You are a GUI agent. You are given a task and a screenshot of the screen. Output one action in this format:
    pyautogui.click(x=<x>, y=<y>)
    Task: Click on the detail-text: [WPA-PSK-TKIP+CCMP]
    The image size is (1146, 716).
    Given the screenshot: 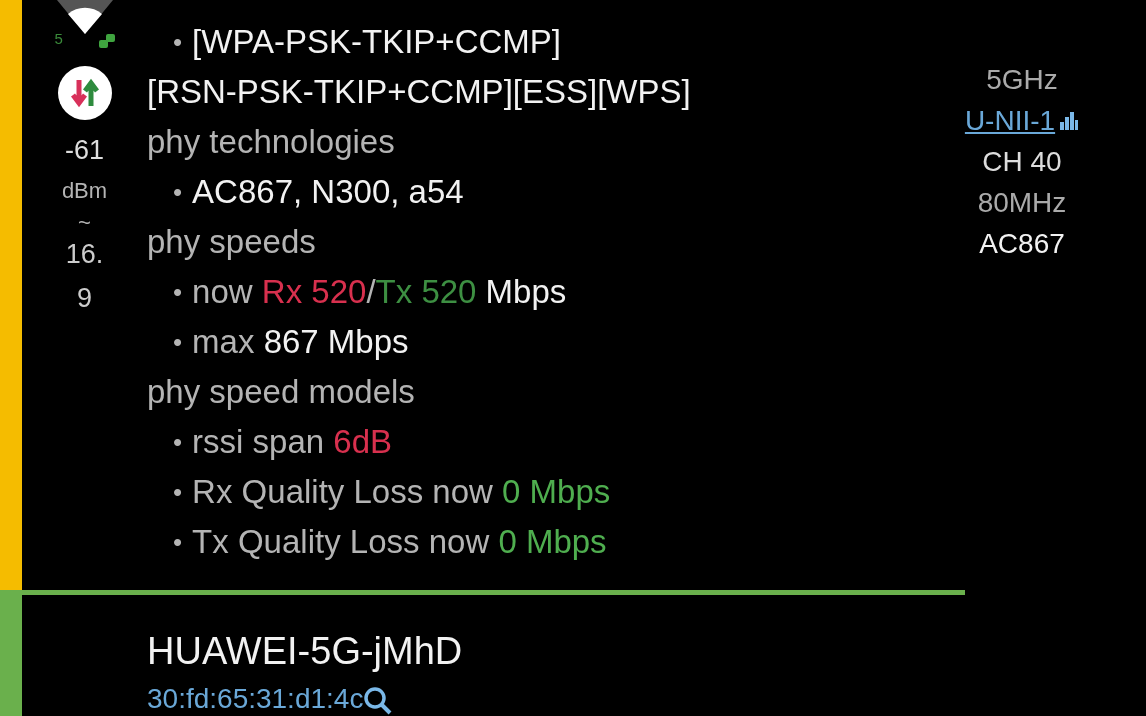 What is the action you would take?
    pyautogui.click(x=376, y=42)
    